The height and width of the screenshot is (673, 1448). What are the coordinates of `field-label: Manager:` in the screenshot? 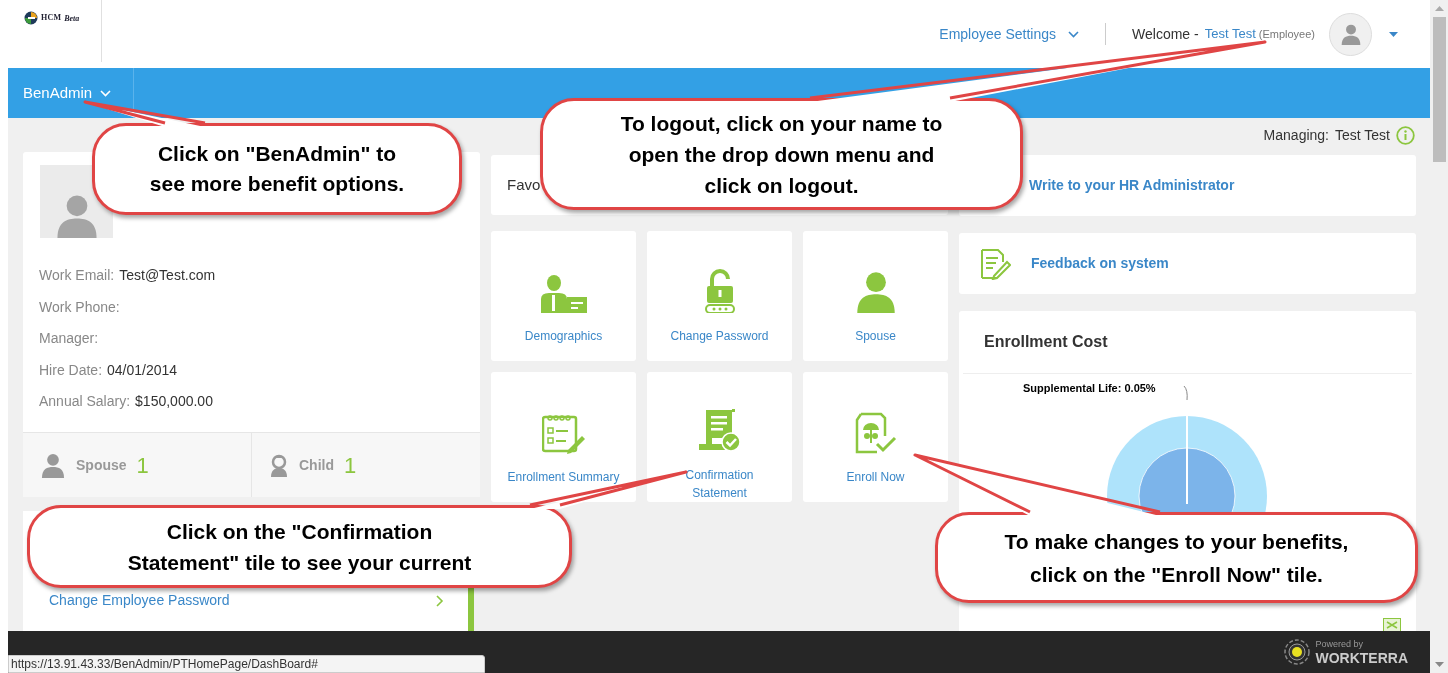 It's located at (69, 339).